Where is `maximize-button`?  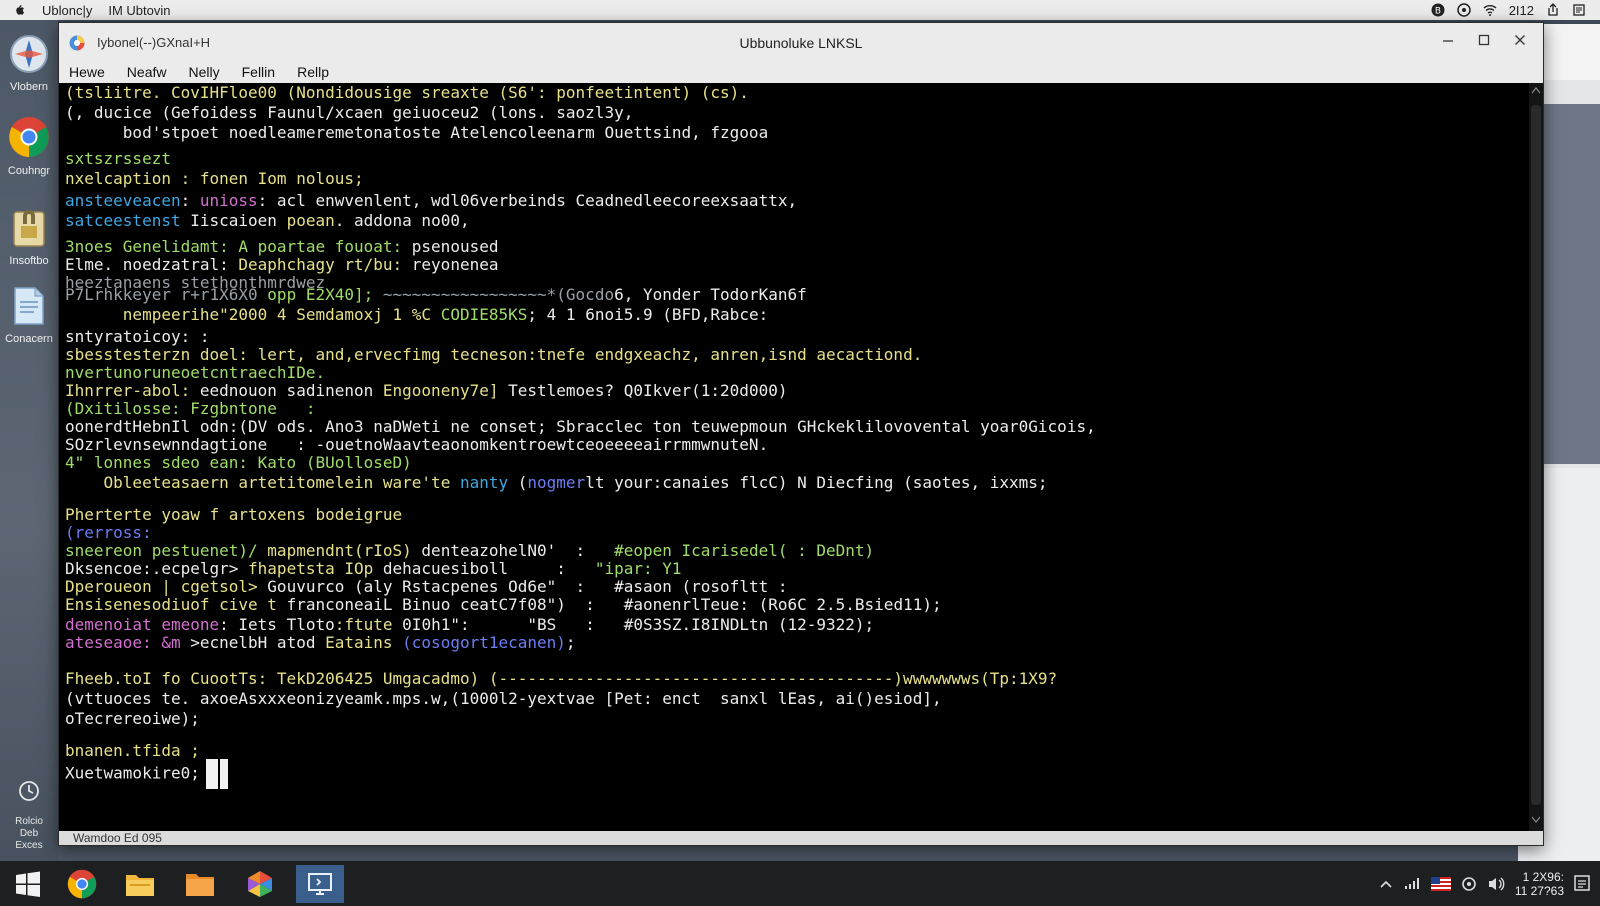
maximize-button is located at coordinates (1484, 42).